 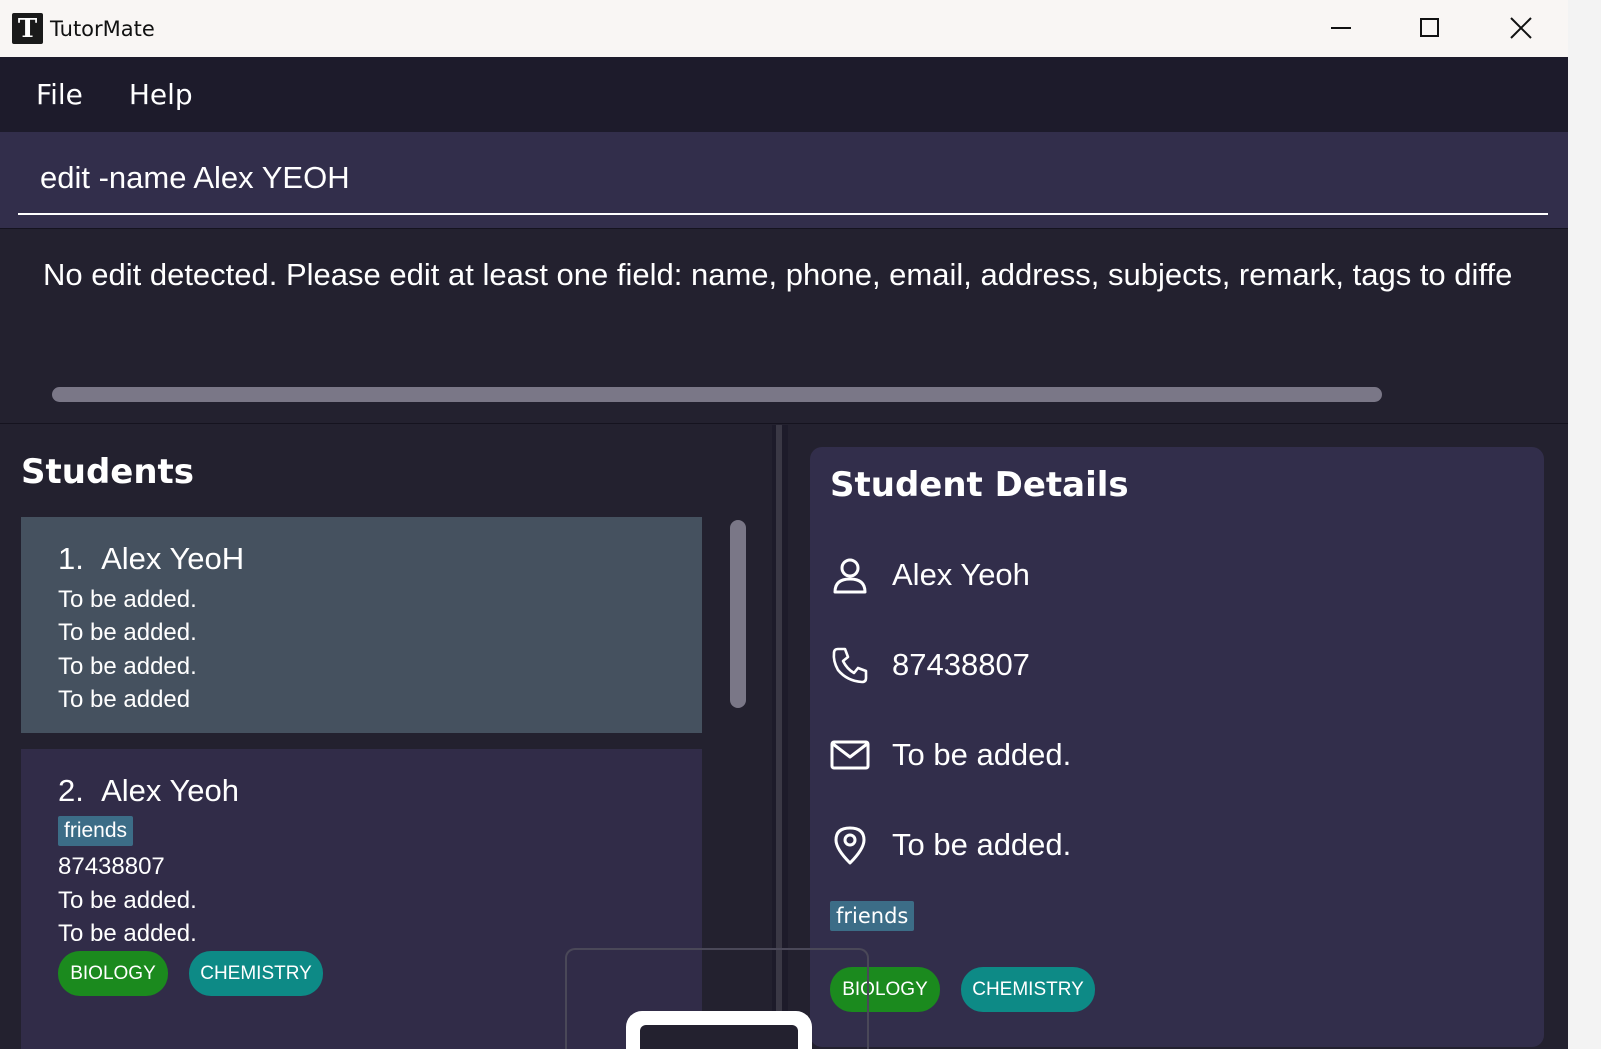 What do you see at coordinates (127, 599) in the screenshot?
I see `student-card-phone: To be added.` at bounding box center [127, 599].